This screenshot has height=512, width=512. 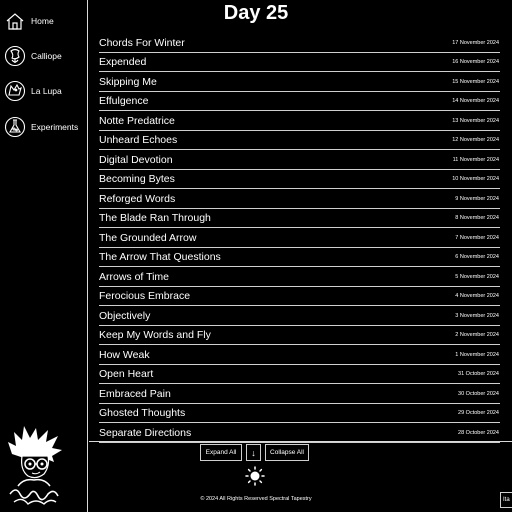 I want to click on list-item: Effulgence 14 November 2024, so click(x=299, y=101).